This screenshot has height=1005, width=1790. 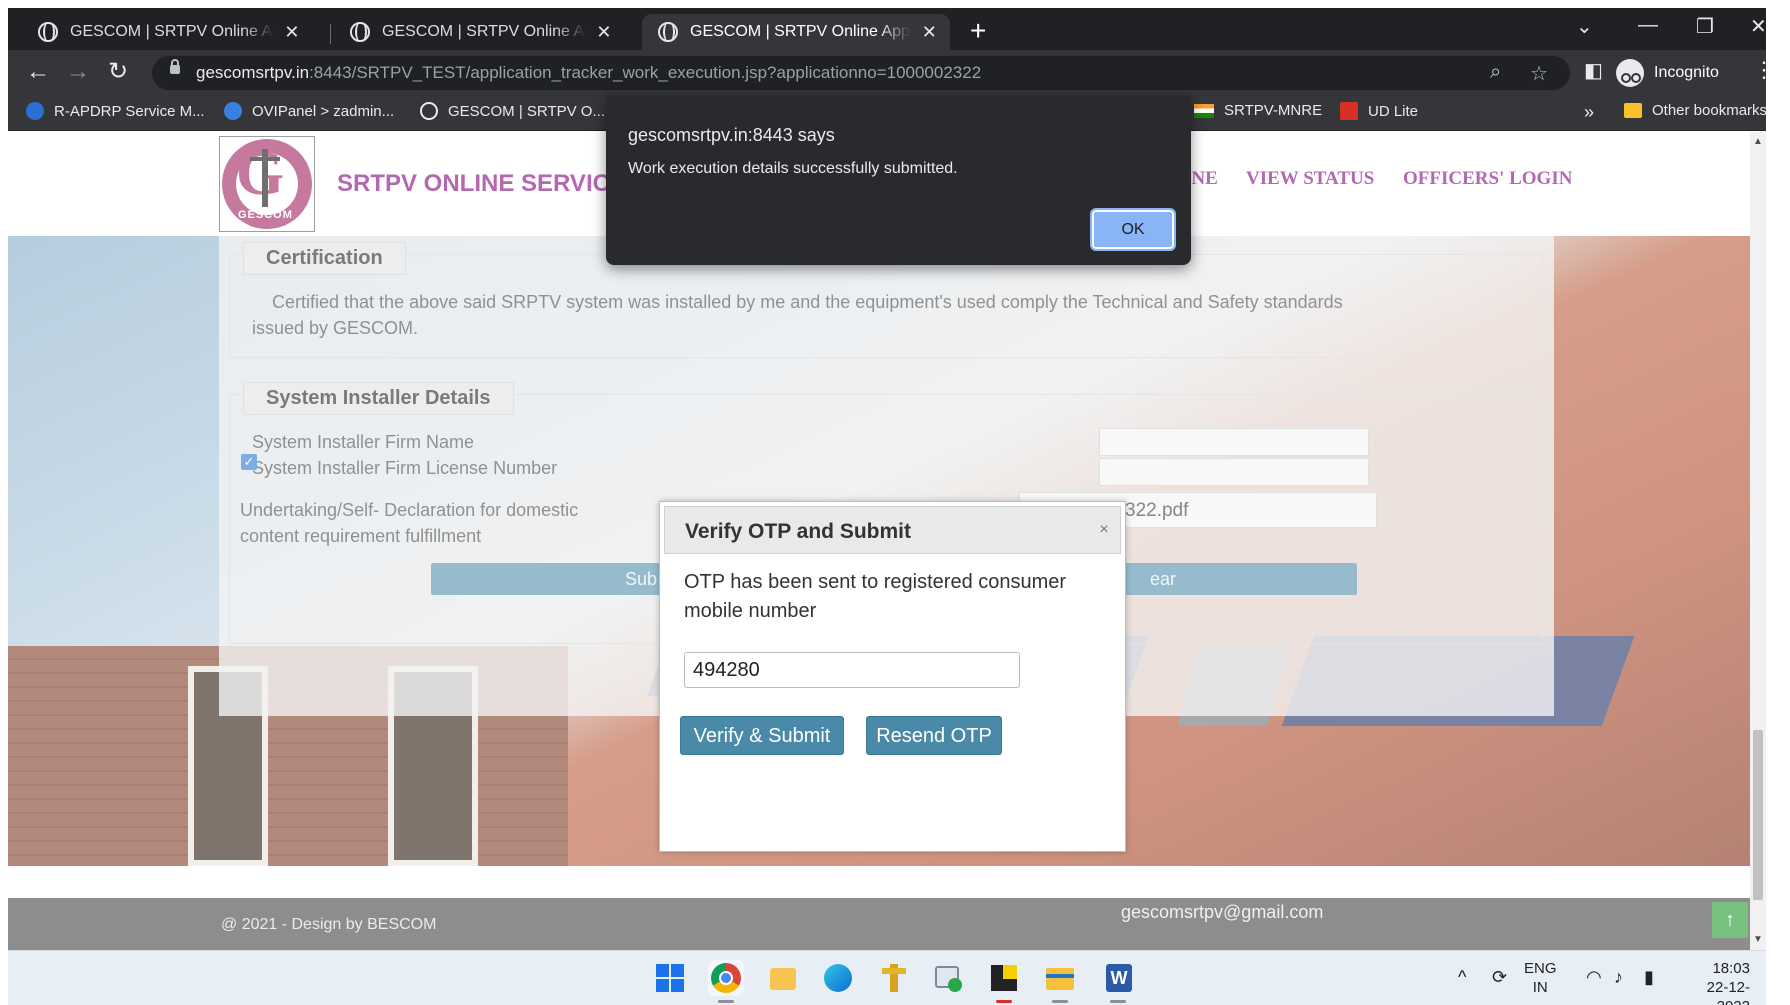 What do you see at coordinates (1589, 112) in the screenshot?
I see `more-bookmarks-icon: »` at bounding box center [1589, 112].